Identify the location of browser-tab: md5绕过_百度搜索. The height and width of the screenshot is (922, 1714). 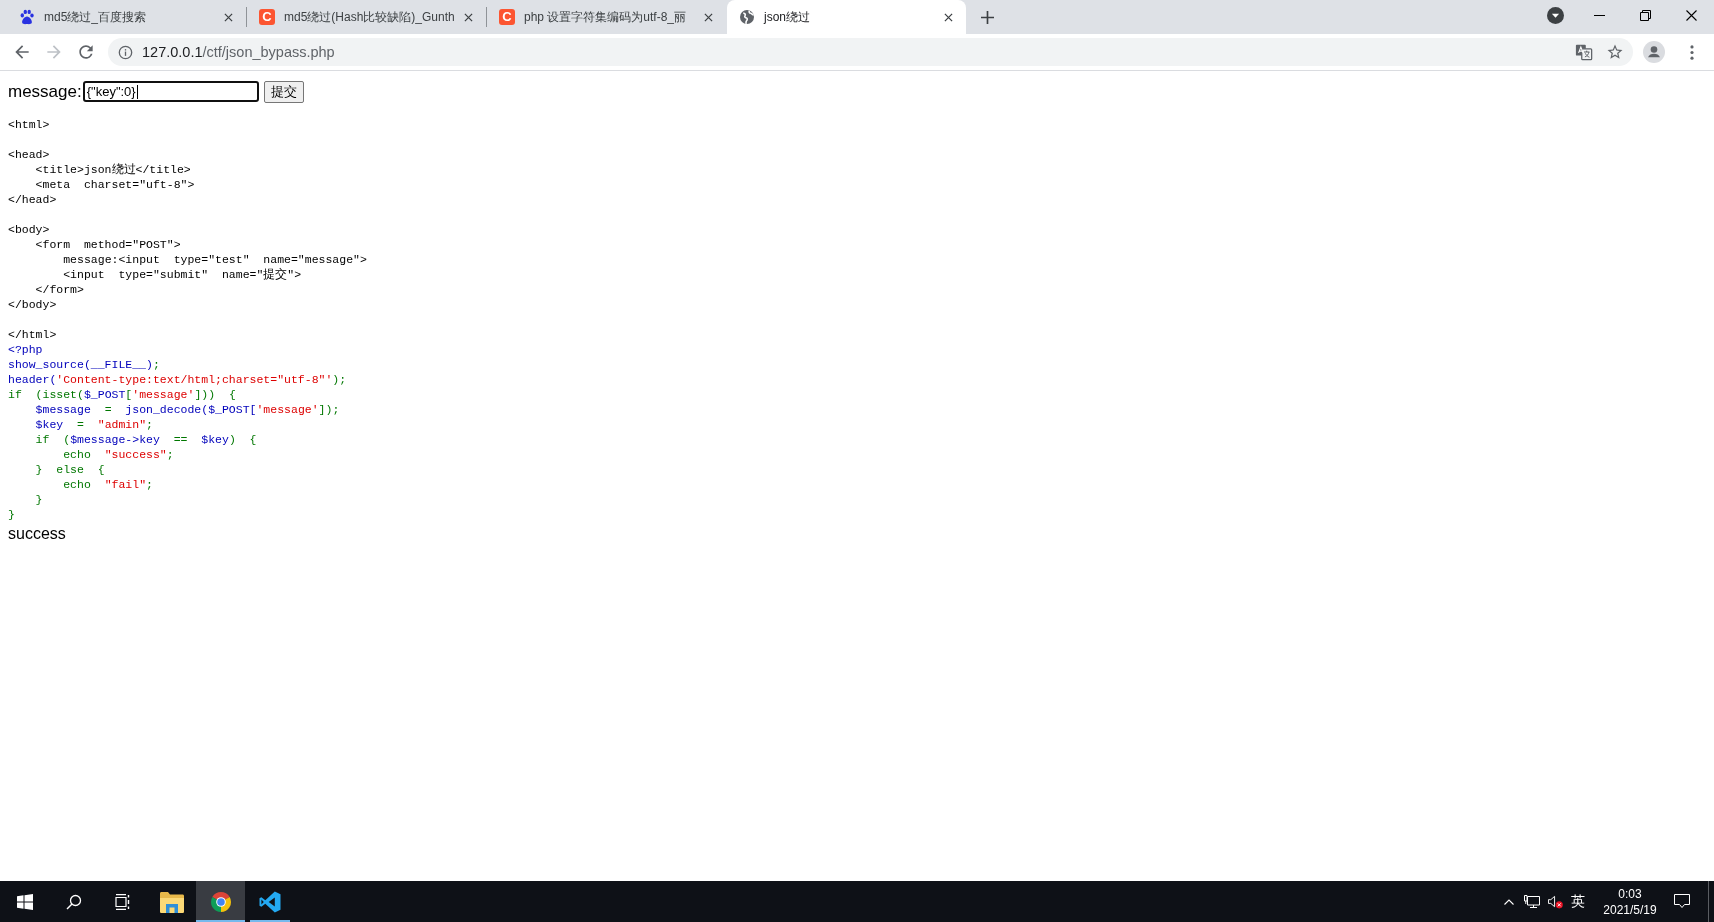
(126, 17).